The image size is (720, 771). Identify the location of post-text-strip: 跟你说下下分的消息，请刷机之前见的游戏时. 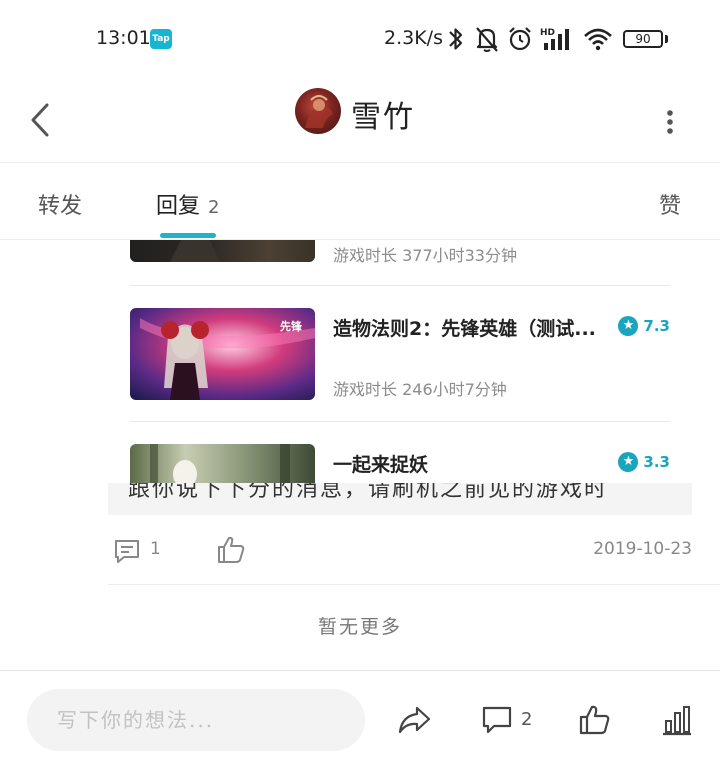
(400, 499).